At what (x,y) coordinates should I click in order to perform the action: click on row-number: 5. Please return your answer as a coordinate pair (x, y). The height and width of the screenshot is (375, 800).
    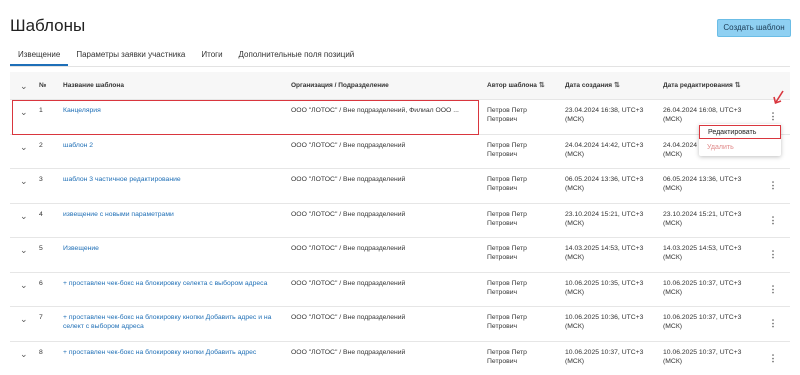
    Looking at the image, I should click on (41, 248).